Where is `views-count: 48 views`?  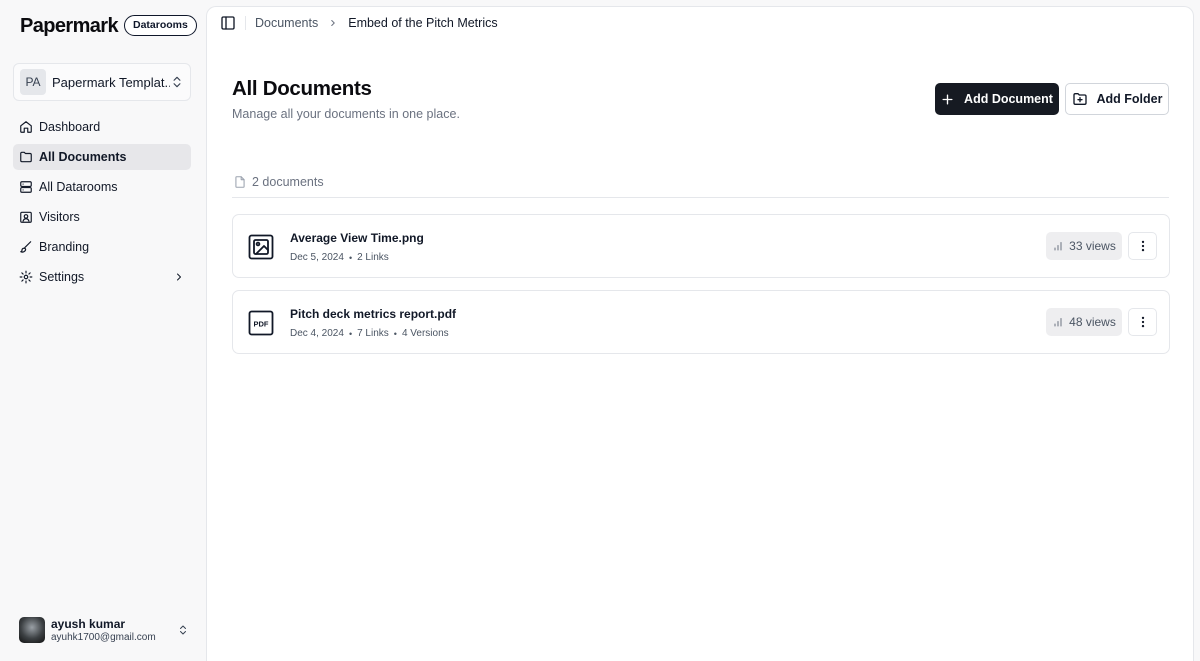 views-count: 48 views is located at coordinates (1092, 322).